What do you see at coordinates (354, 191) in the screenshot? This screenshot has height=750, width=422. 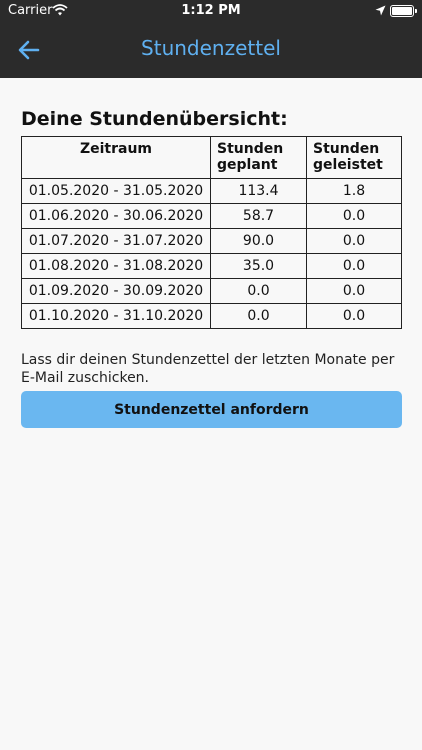 I see `done-cell: 1.8` at bounding box center [354, 191].